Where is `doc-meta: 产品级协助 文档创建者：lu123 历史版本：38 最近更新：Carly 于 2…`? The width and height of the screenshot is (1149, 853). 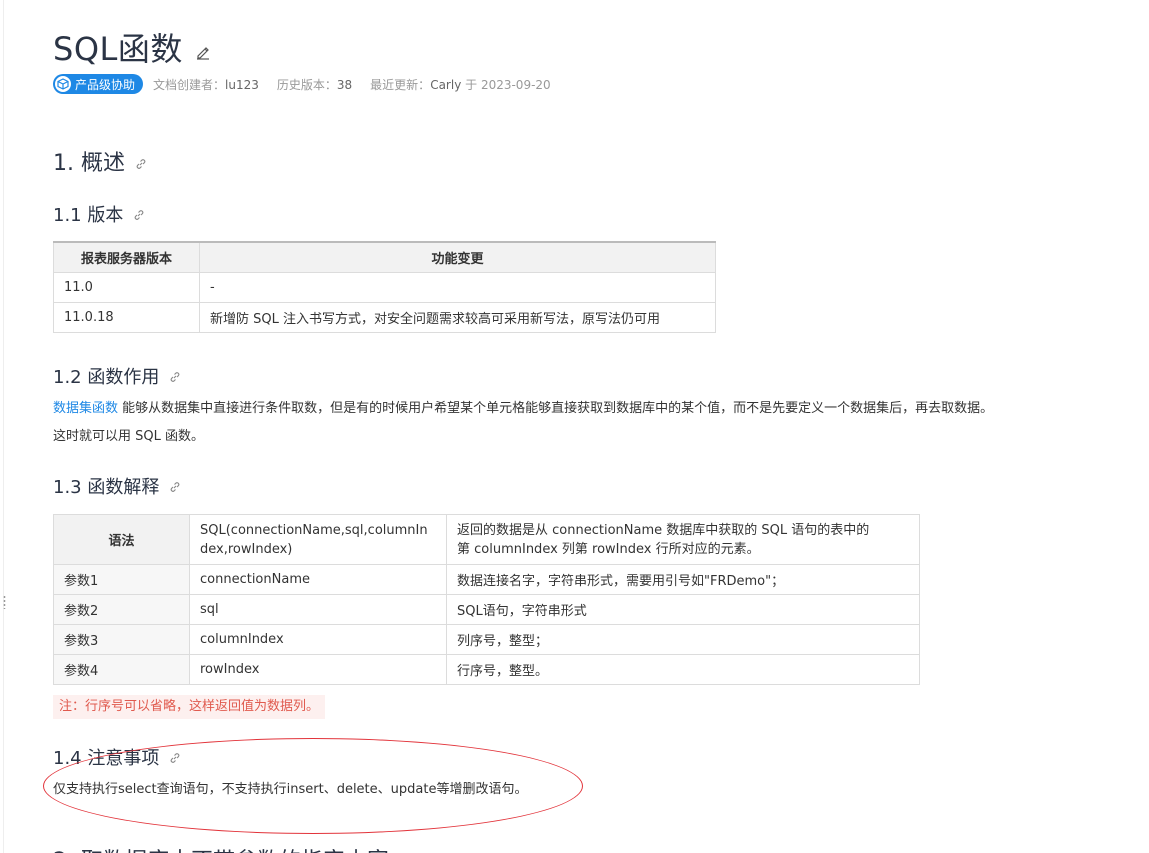 doc-meta: 产品级协助 文档创建者：lu123 历史版本：38 最近更新：Carly 于 2… is located at coordinates (311, 84).